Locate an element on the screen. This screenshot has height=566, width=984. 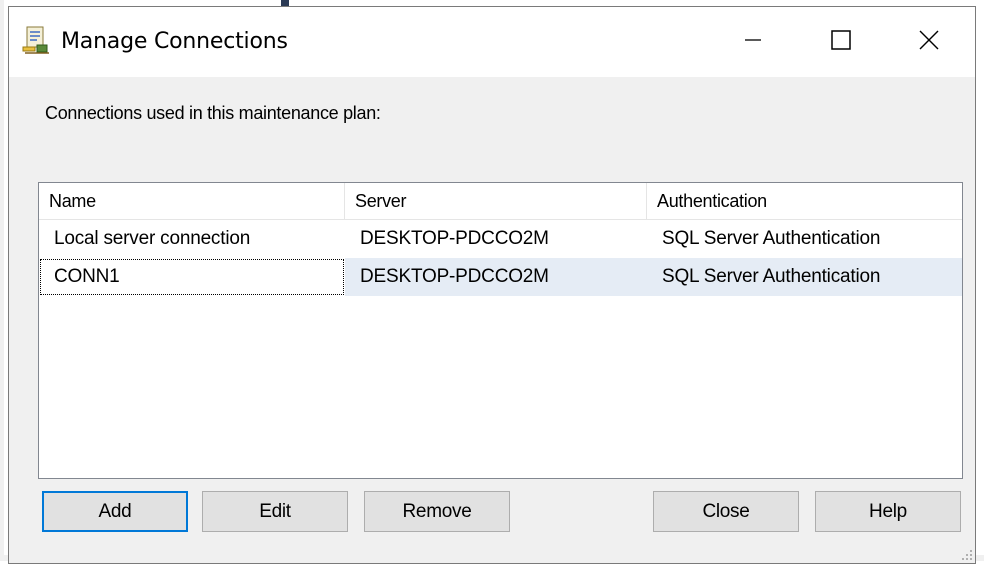
close-window-button is located at coordinates (929, 42).